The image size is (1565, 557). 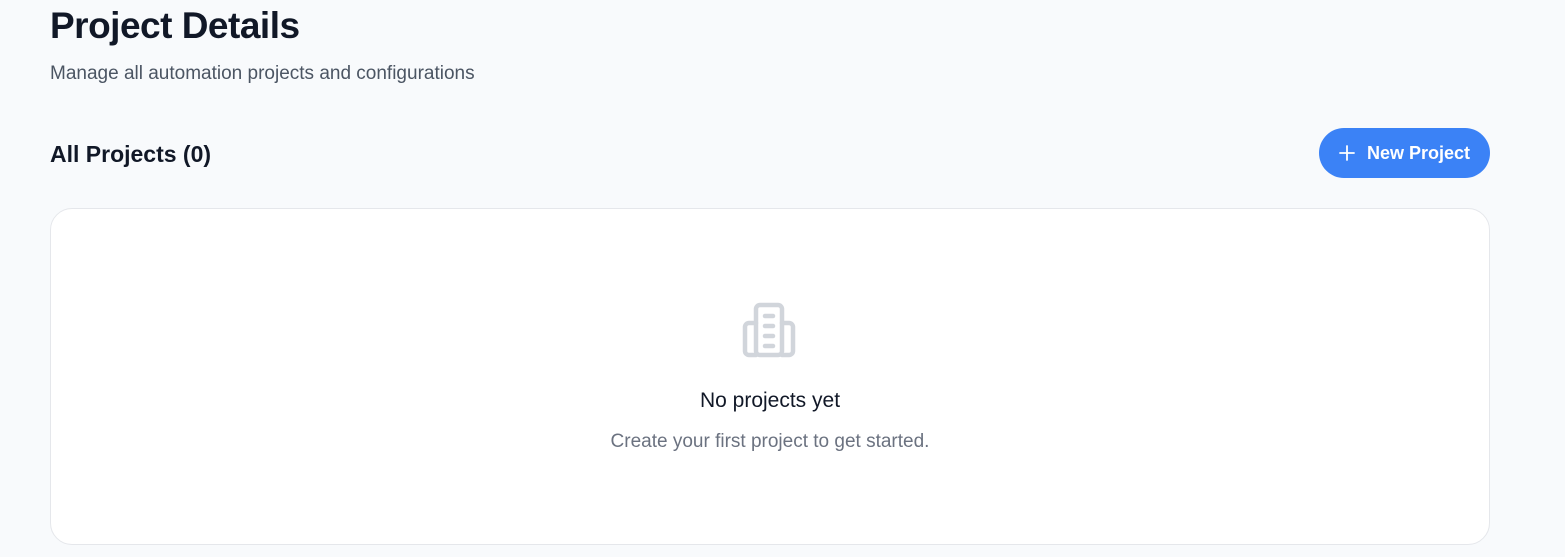 What do you see at coordinates (1347, 153) in the screenshot?
I see `plus-icon` at bounding box center [1347, 153].